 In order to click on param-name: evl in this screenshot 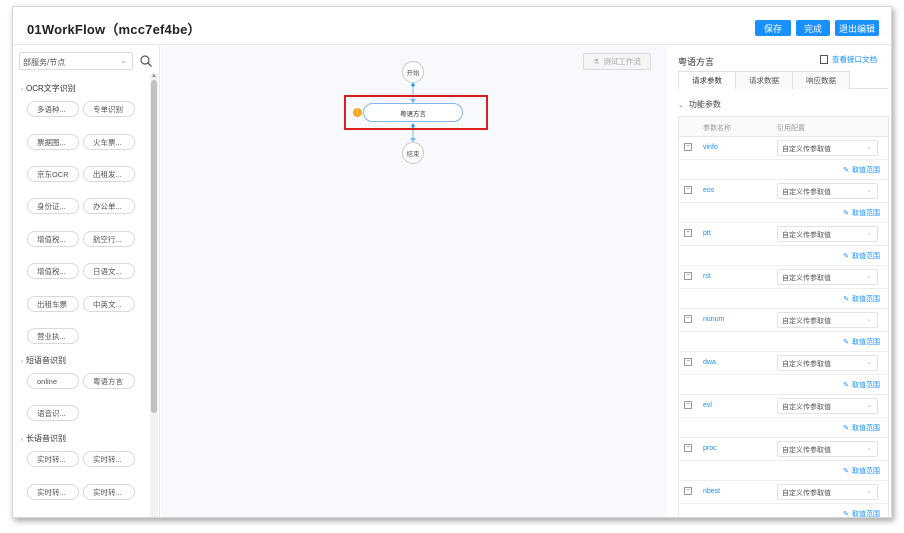, I will do `click(707, 405)`.